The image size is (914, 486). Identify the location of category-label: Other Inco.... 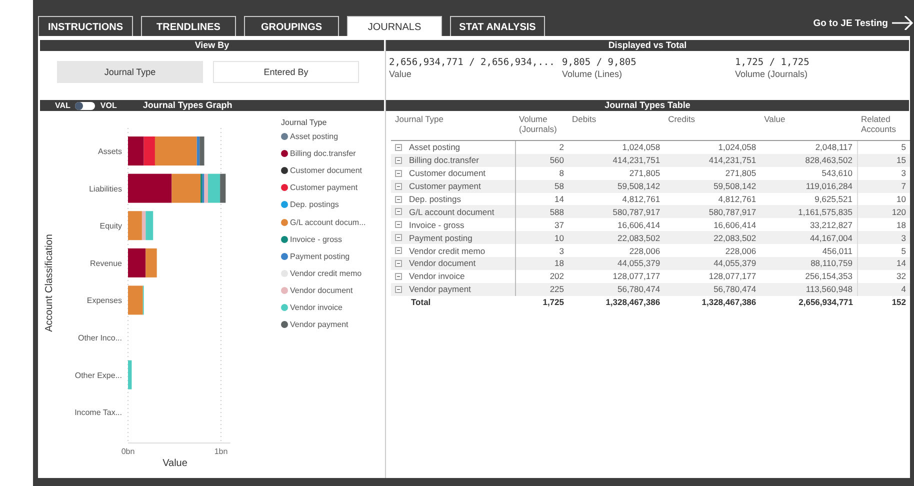
(100, 338).